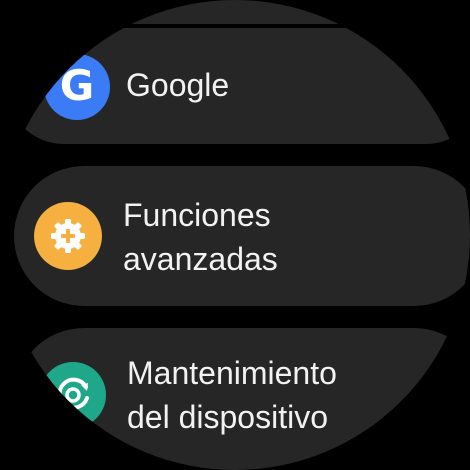  What do you see at coordinates (200, 237) in the screenshot?
I see `settings-item-advanced-features-label: Funciones avanzadas` at bounding box center [200, 237].